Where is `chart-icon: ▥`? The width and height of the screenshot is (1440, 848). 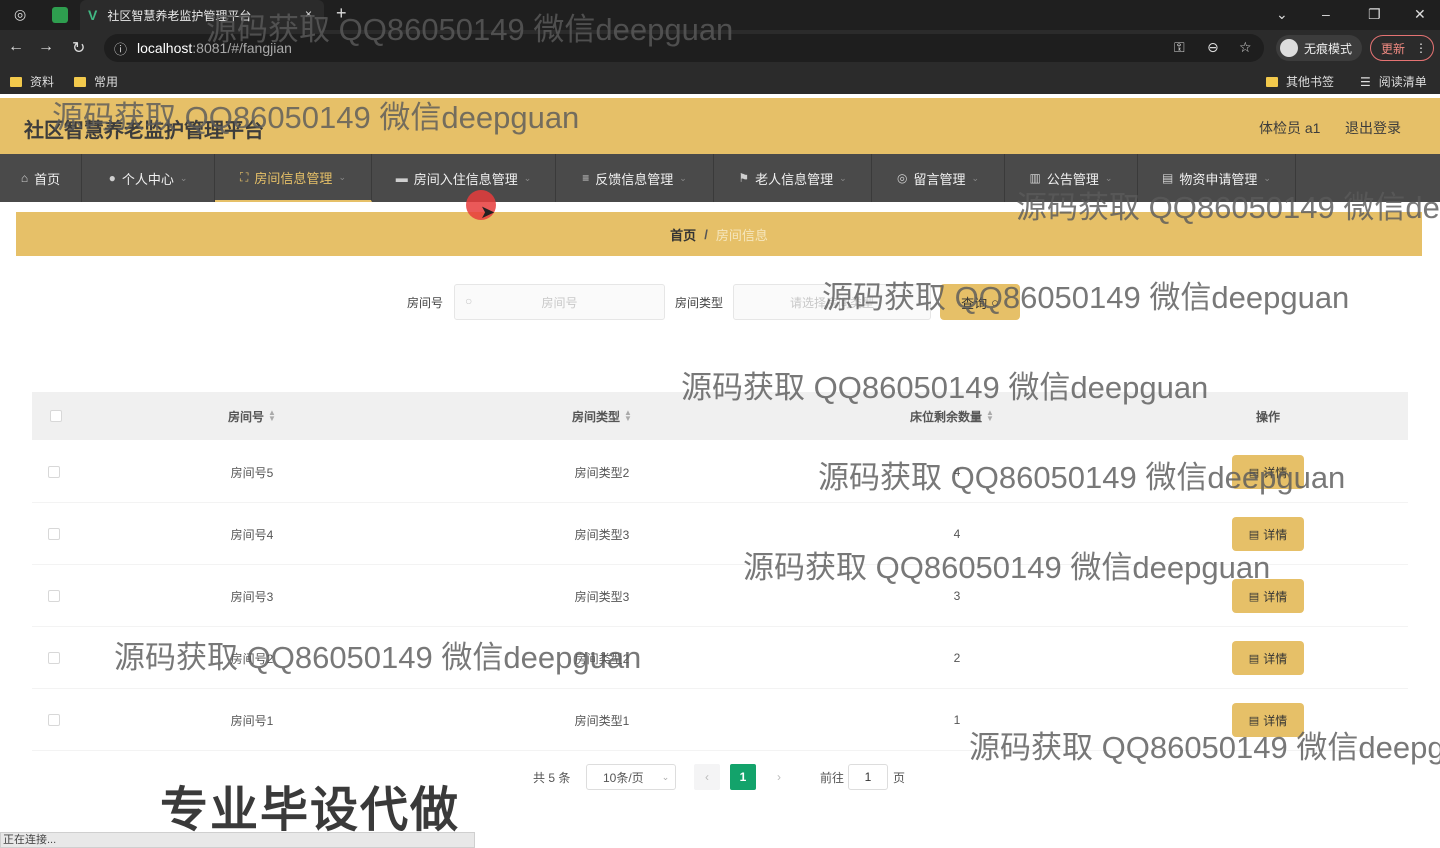
chart-icon: ▥ is located at coordinates (1035, 178).